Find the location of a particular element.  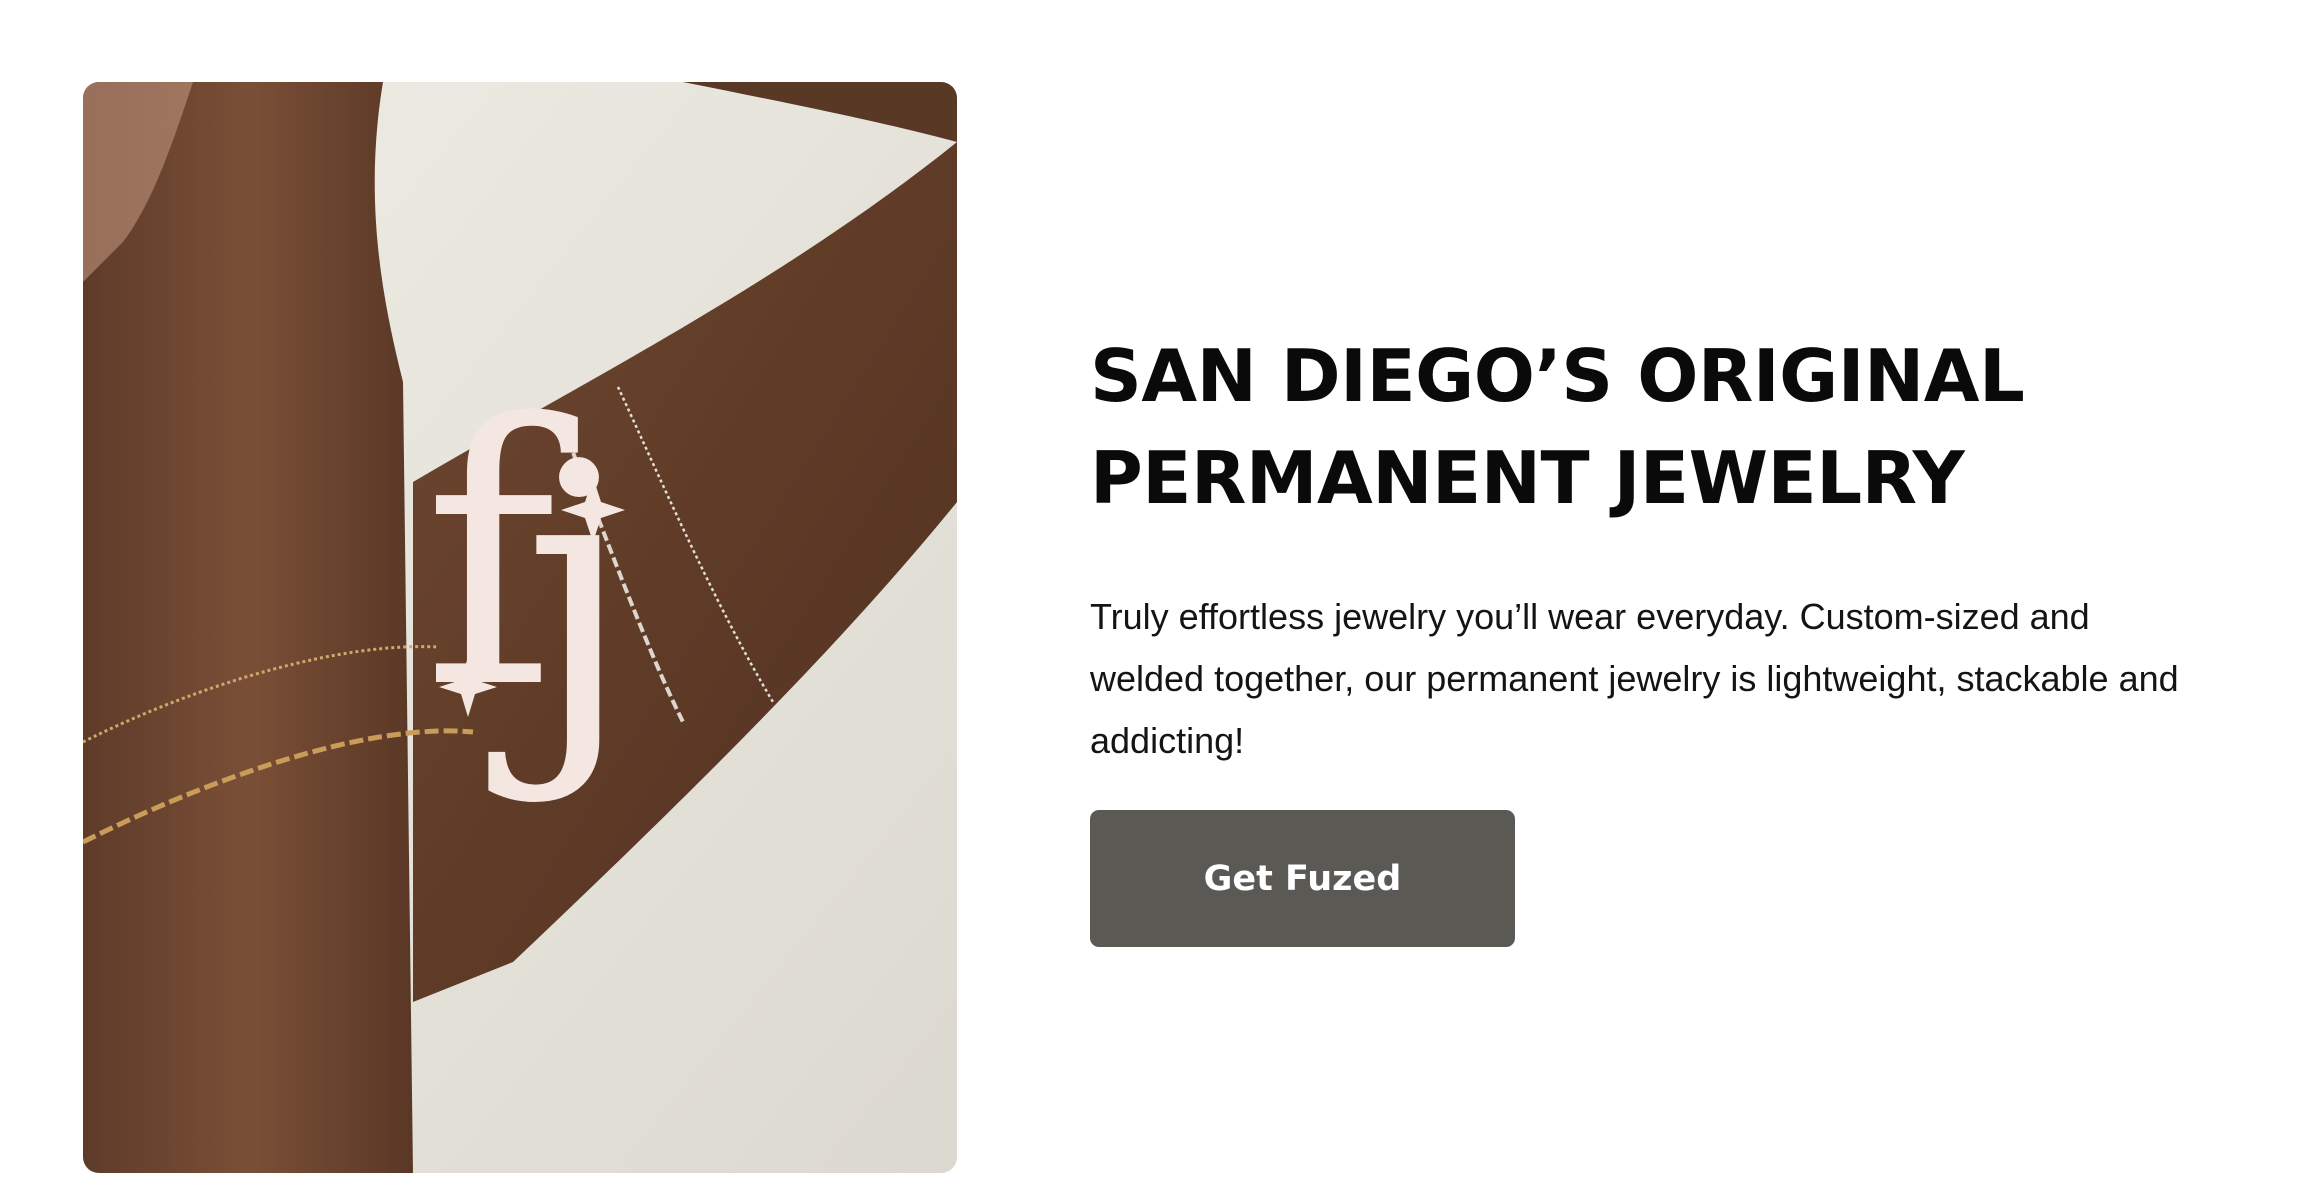

get-fuzed-label: Get Fuzed is located at coordinates (1302, 878).